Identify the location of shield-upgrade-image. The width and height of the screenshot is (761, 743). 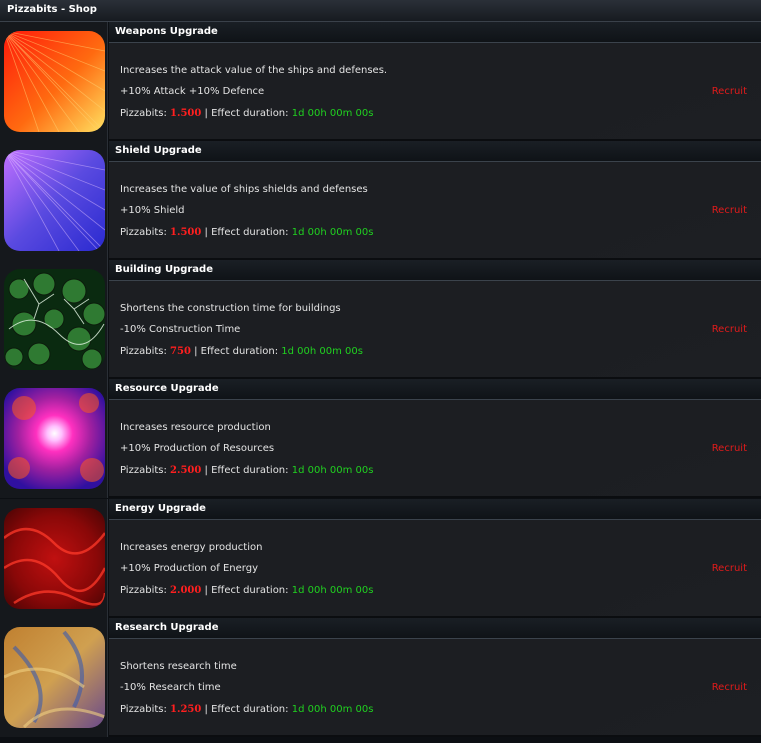
(54, 200).